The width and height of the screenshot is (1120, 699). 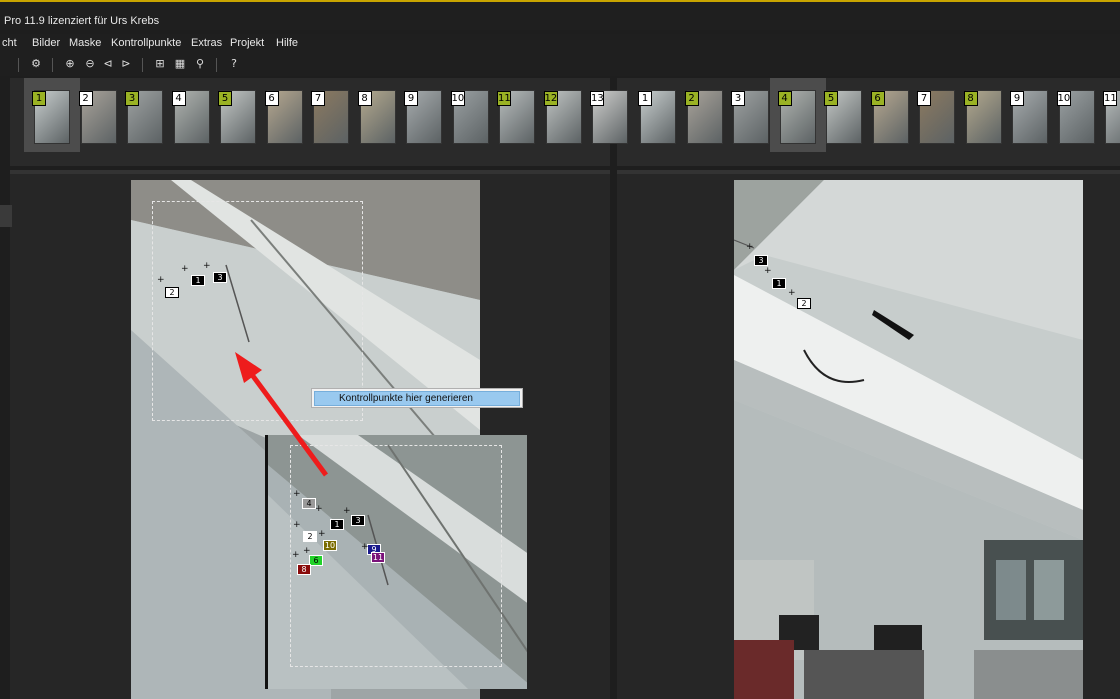 I want to click on control-point-label: 6, so click(x=316, y=560).